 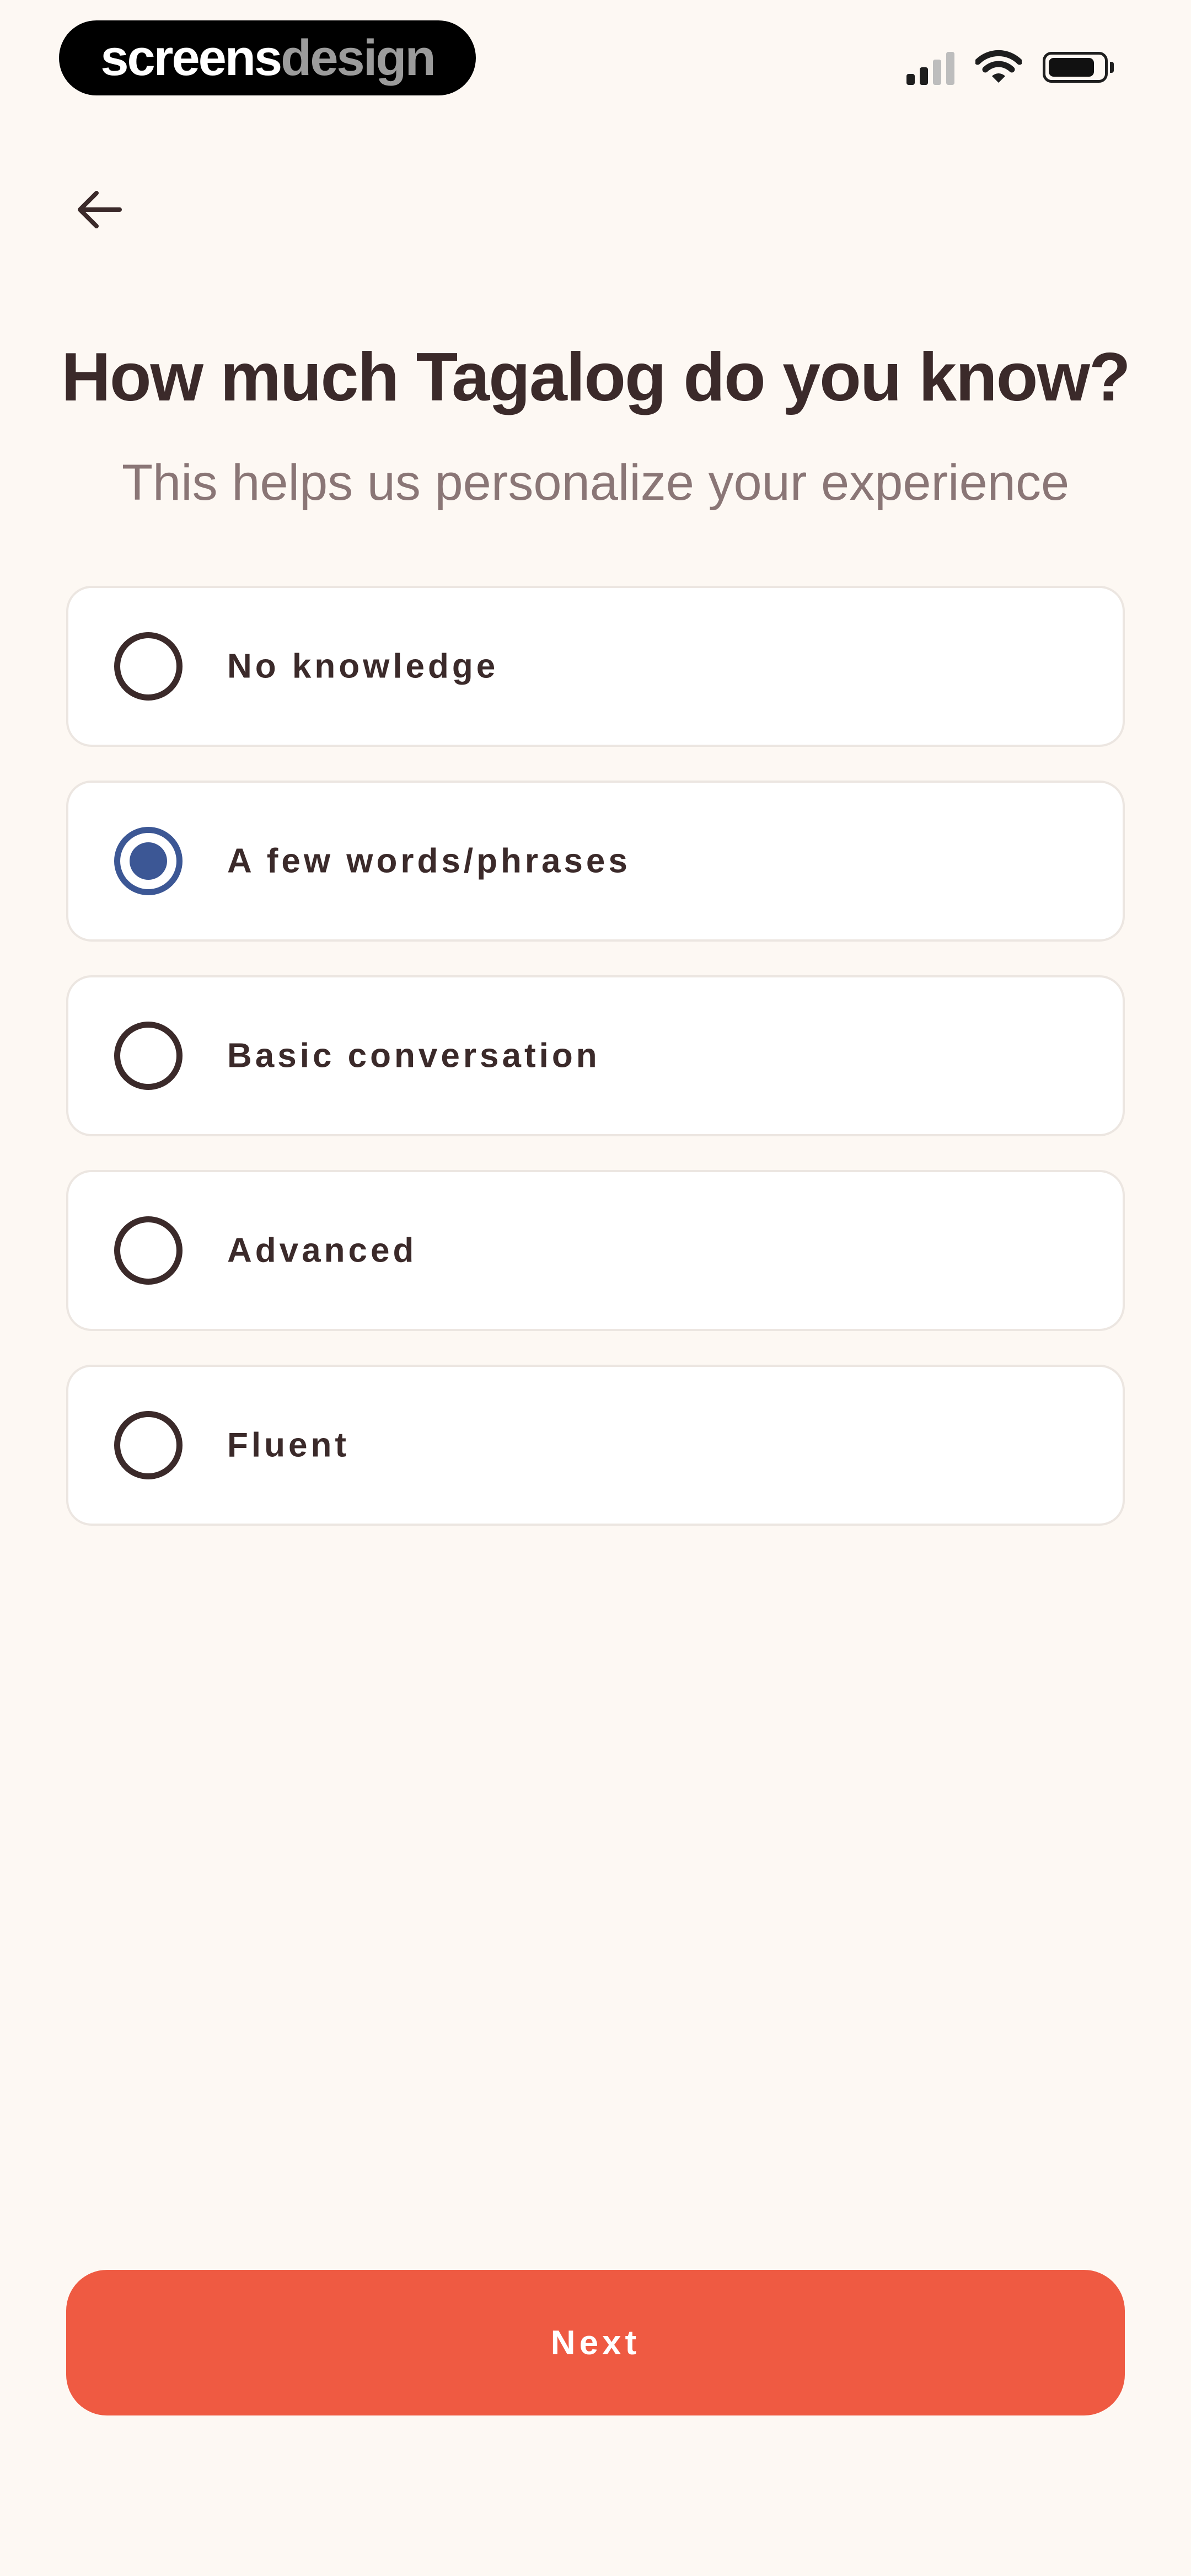 What do you see at coordinates (595, 58) in the screenshot?
I see `status-bar: screens design` at bounding box center [595, 58].